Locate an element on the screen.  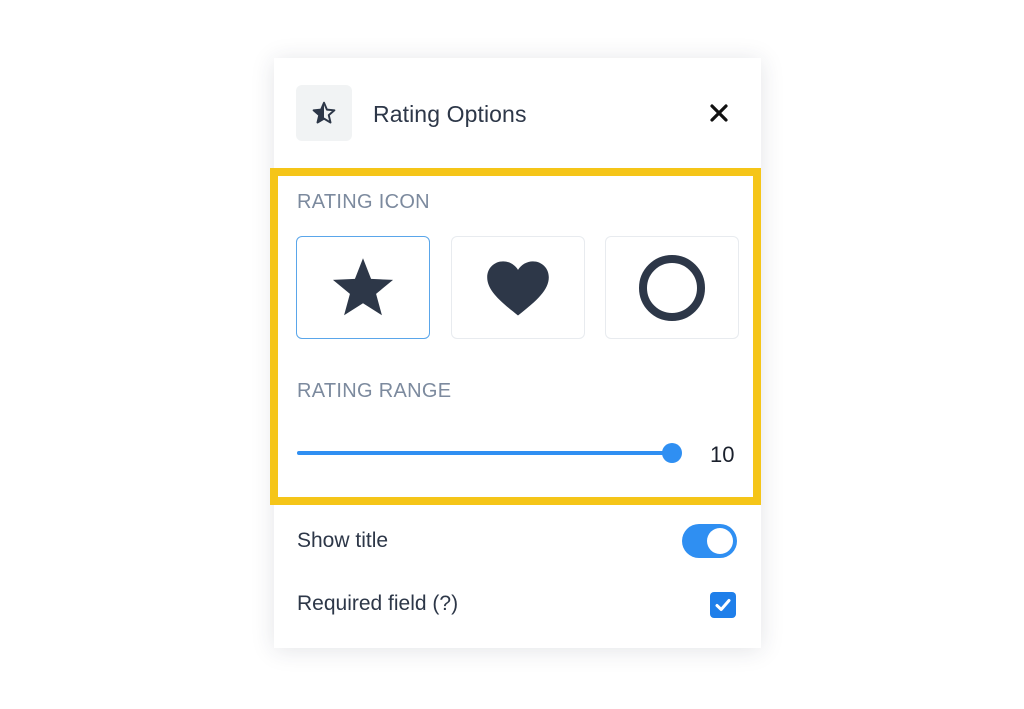
show-title-label: Show title is located at coordinates (343, 540).